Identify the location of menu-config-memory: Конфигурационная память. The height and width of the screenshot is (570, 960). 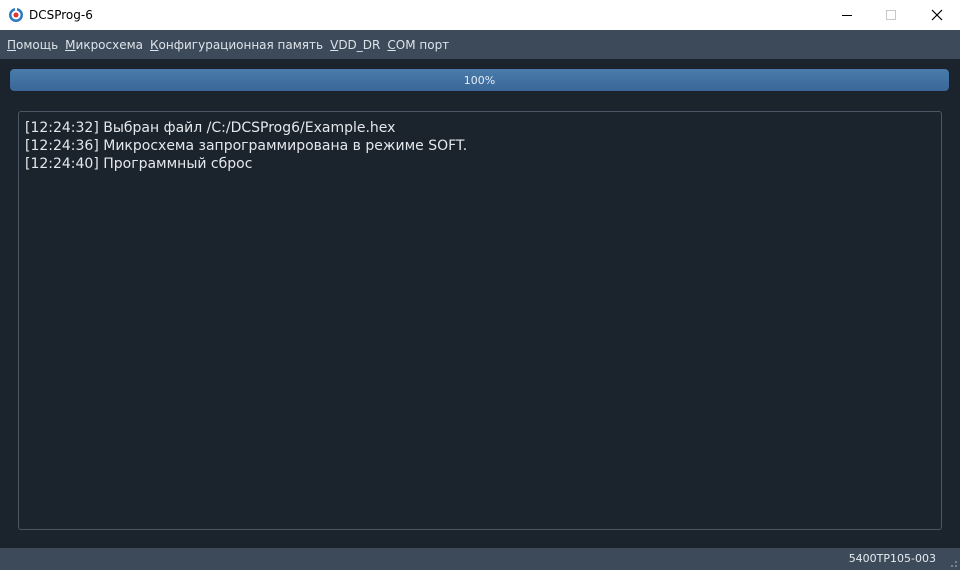
(236, 45).